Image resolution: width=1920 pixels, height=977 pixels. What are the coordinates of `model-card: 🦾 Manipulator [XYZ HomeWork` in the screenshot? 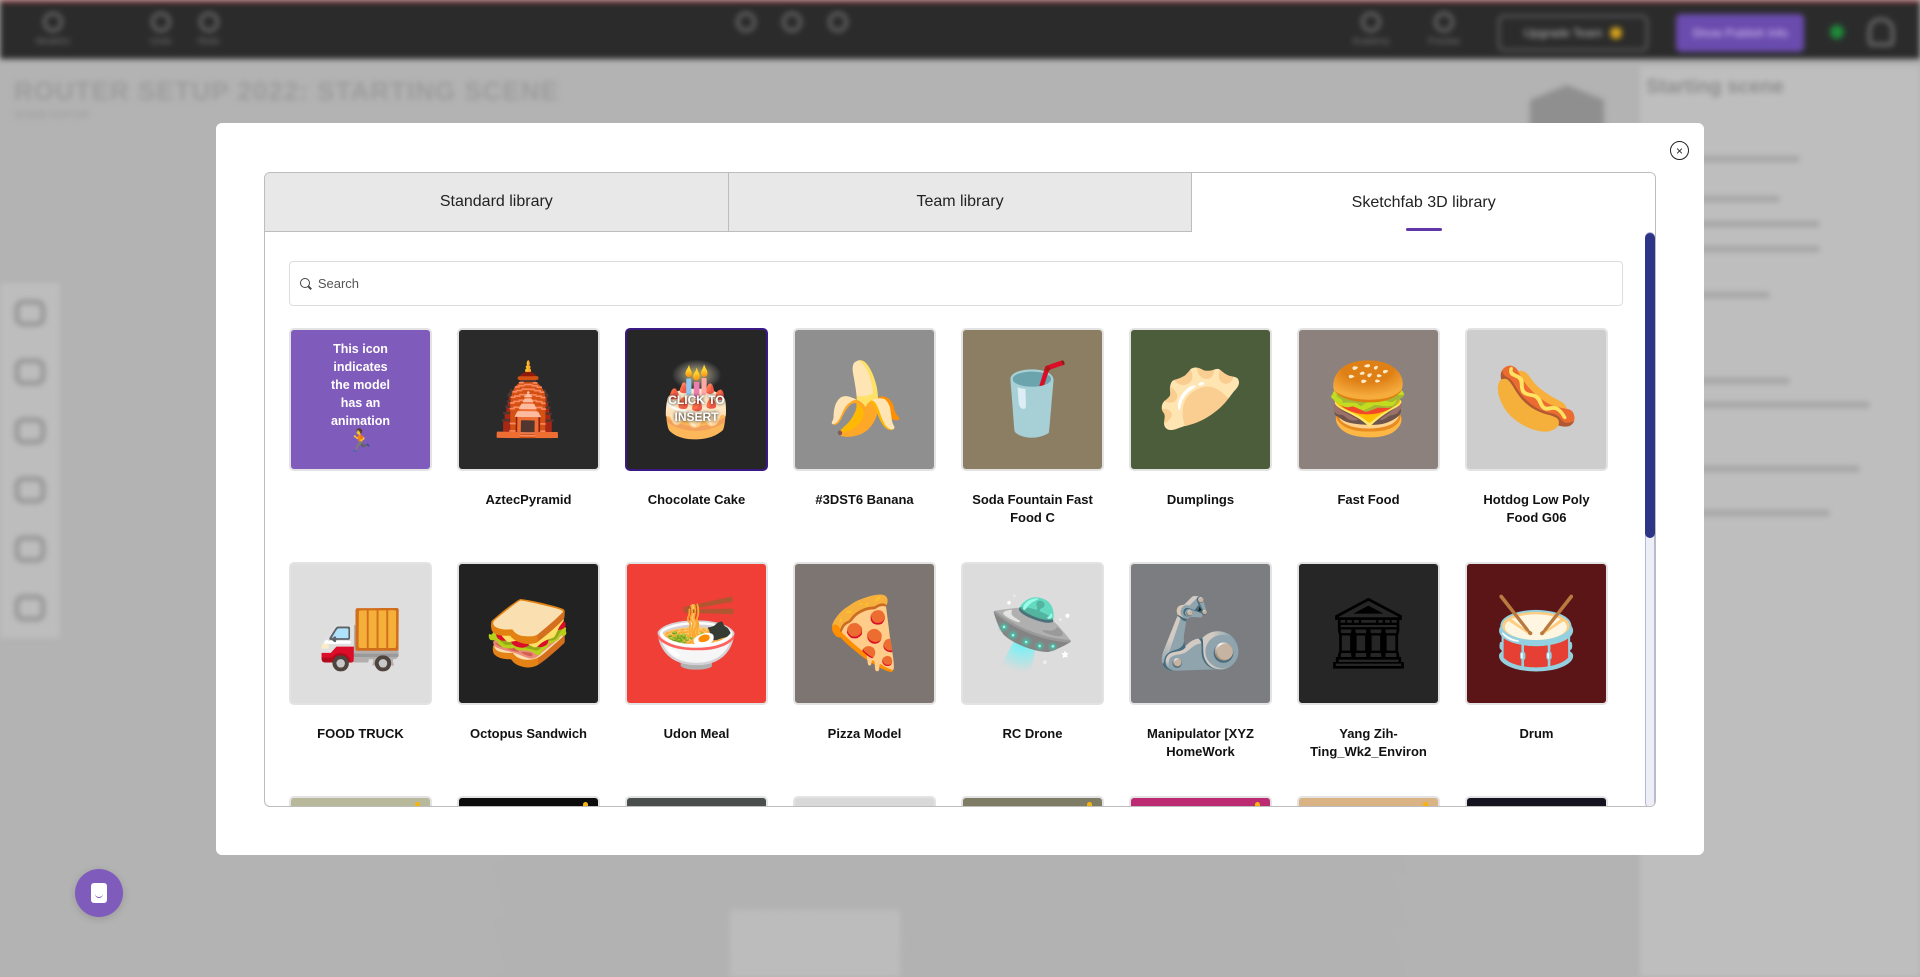 It's located at (1200, 661).